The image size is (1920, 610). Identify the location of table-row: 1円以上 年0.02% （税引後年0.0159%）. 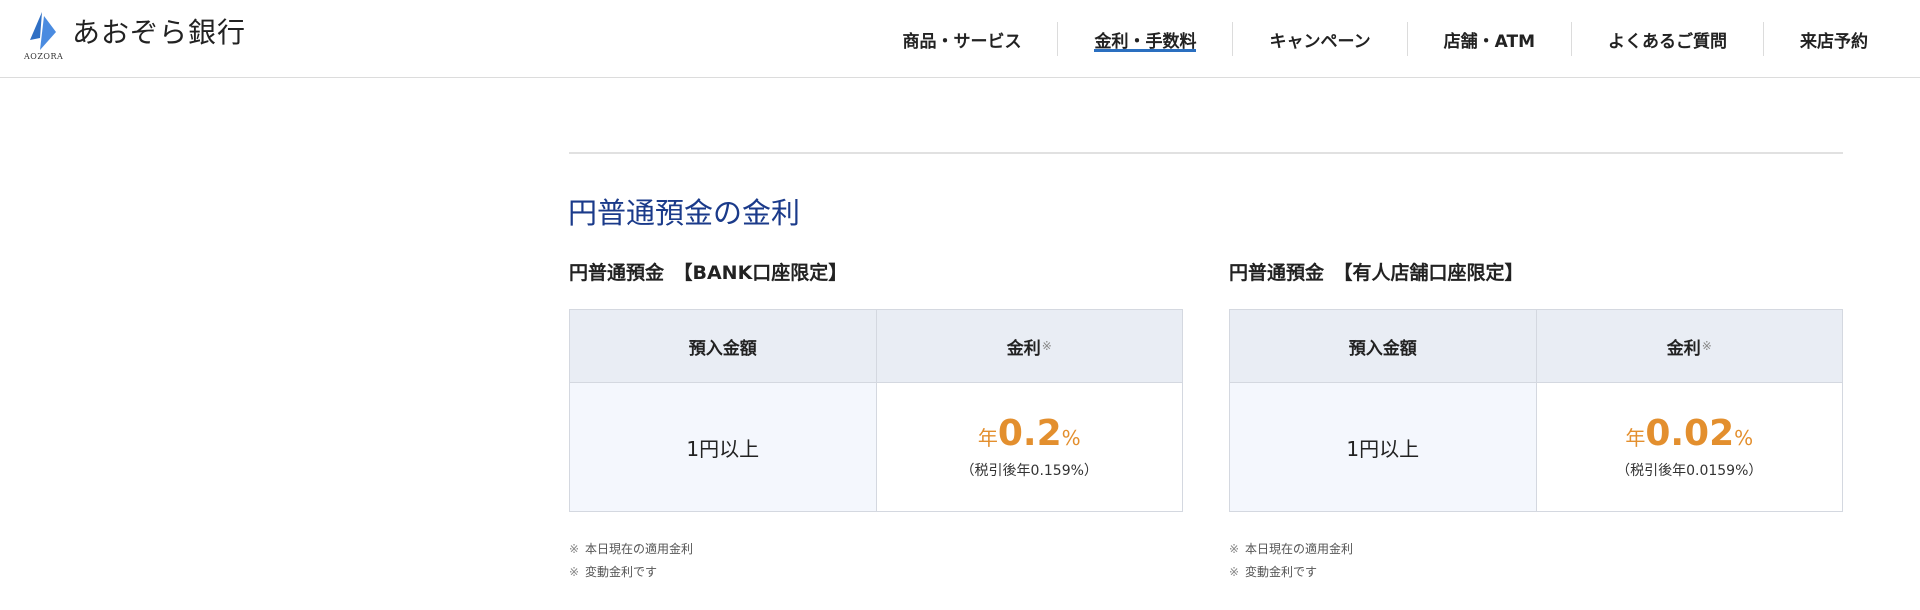
(1536, 447).